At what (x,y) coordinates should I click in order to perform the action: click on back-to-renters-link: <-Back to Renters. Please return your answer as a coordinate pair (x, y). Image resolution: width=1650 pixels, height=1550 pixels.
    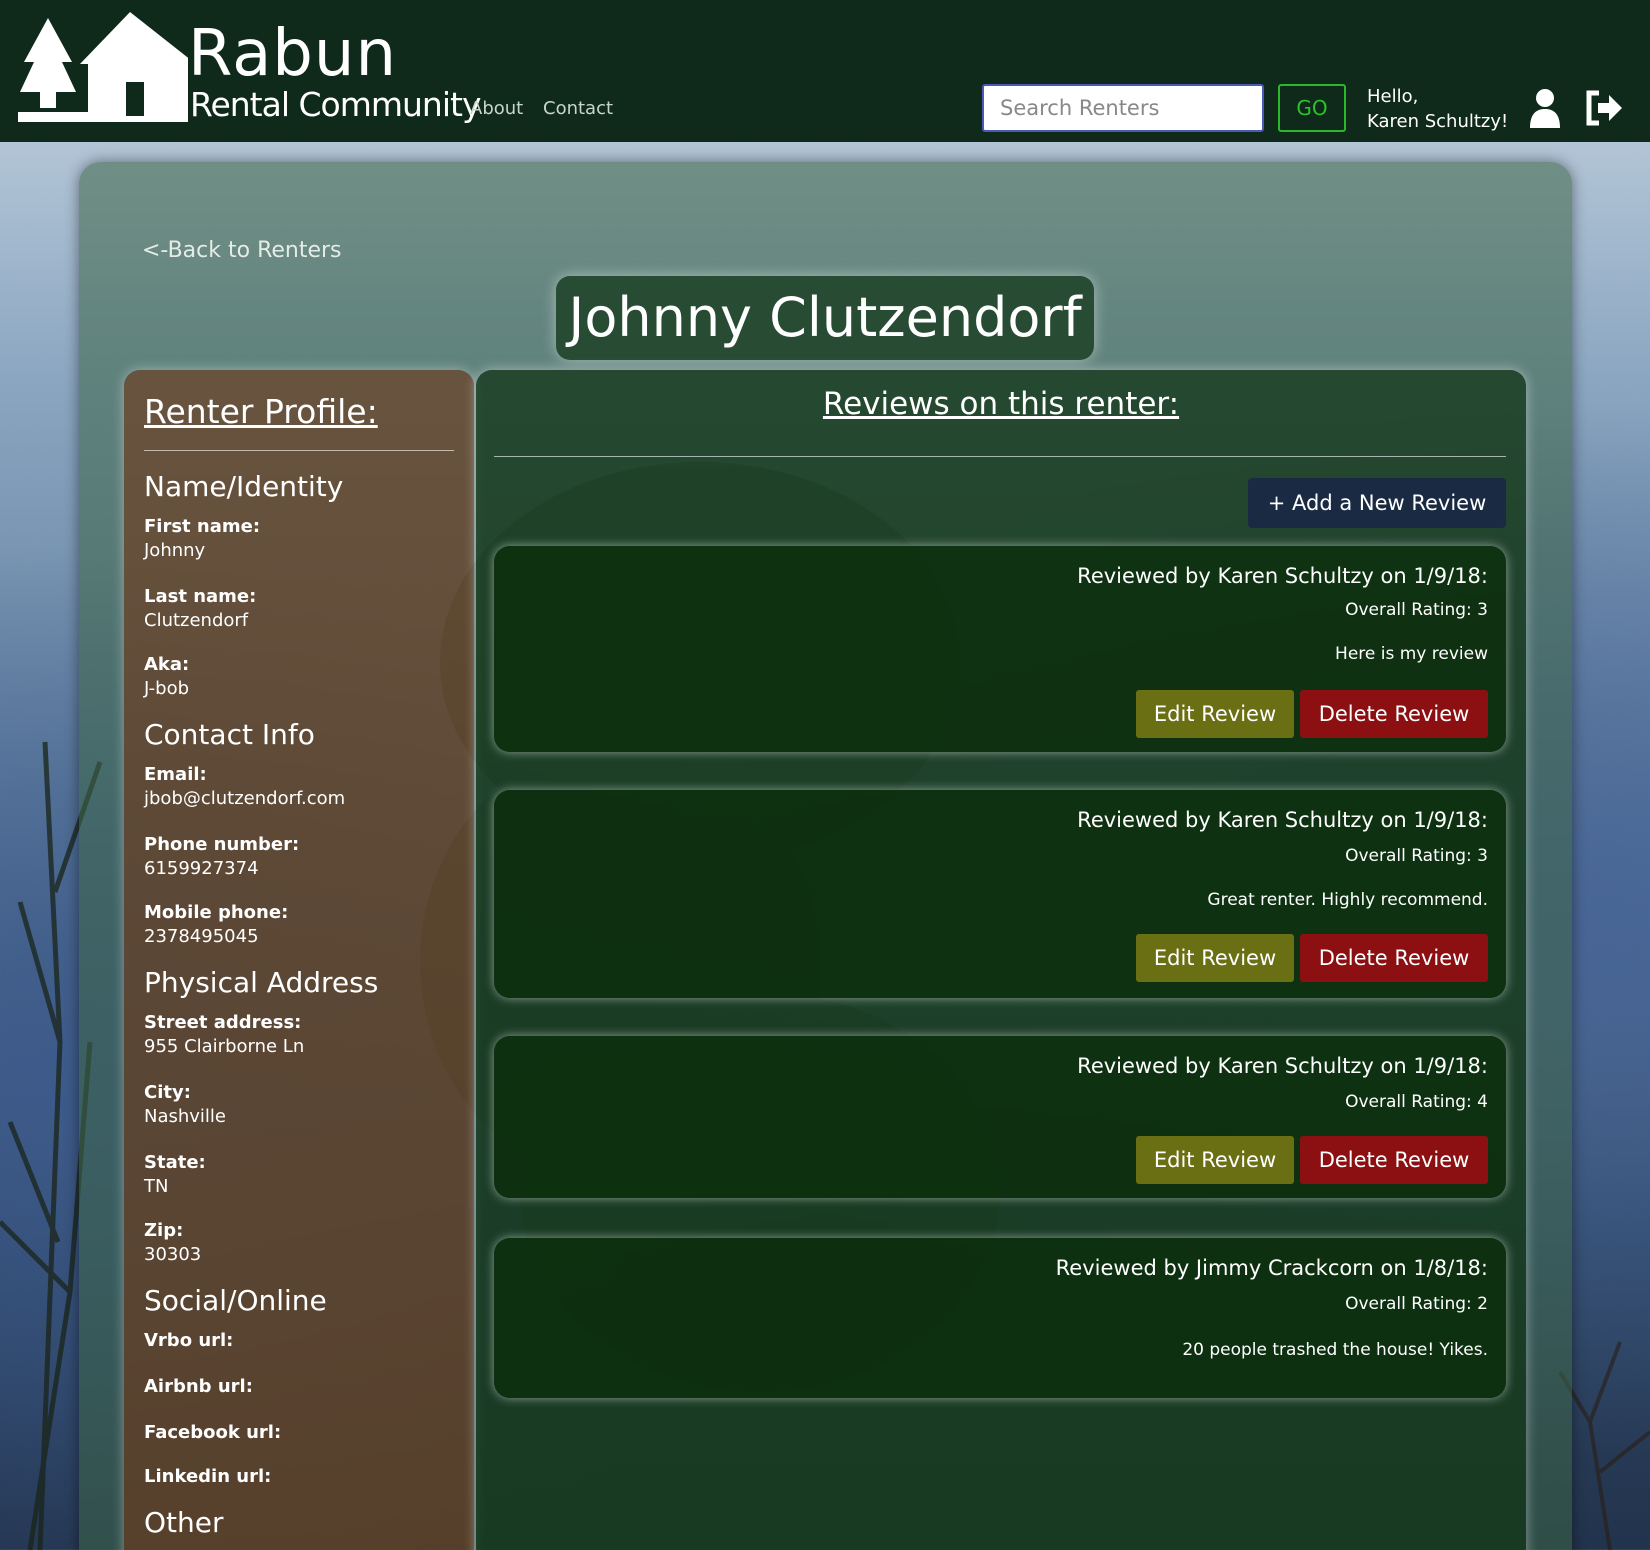
    Looking at the image, I should click on (242, 250).